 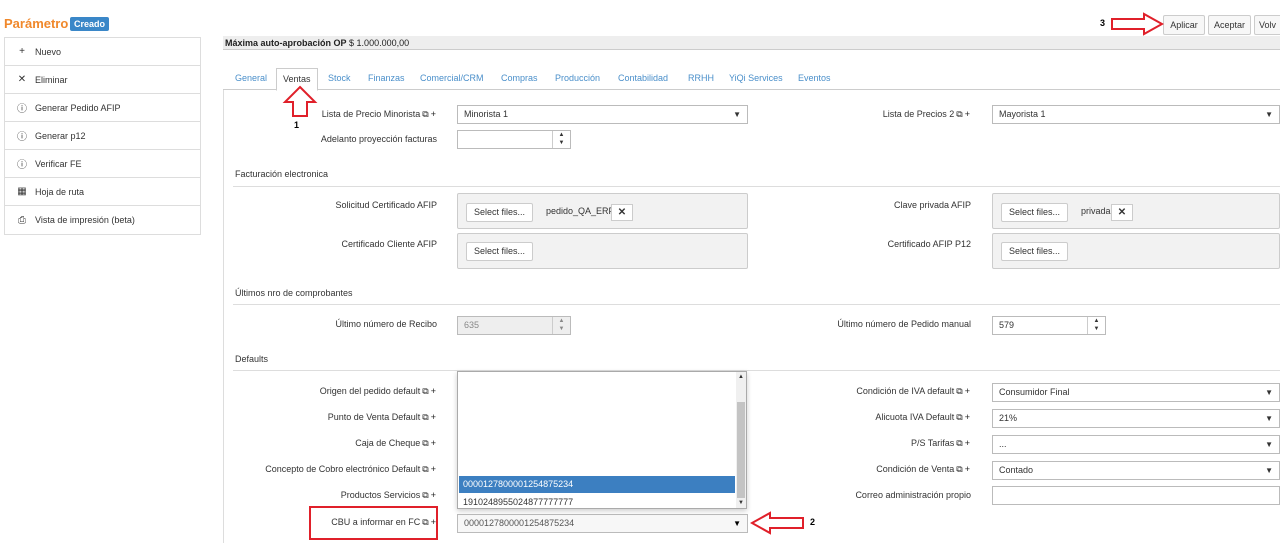 I want to click on productos-servicios-row: Productos Servicios ⧉ +, so click(x=338, y=495).